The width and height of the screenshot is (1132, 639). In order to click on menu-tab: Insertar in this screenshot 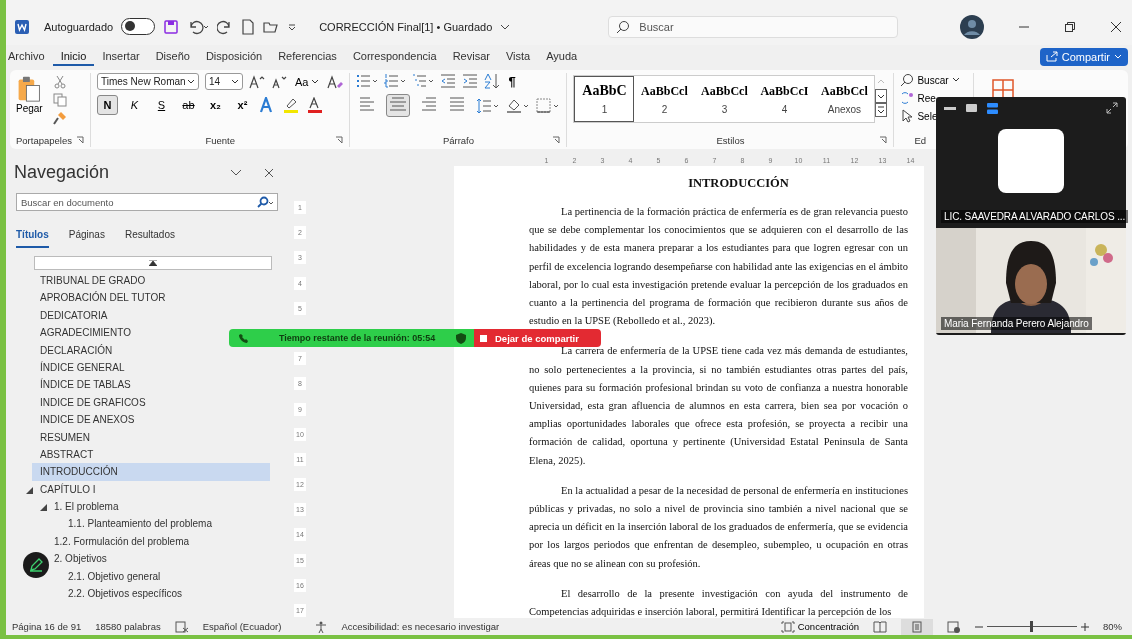, I will do `click(121, 56)`.